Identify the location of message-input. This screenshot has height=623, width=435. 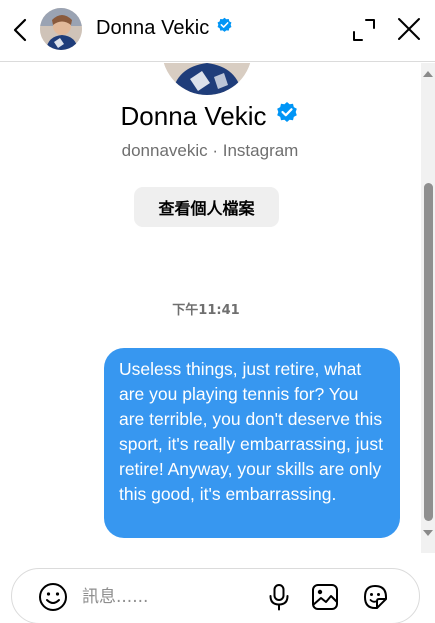
(167, 597).